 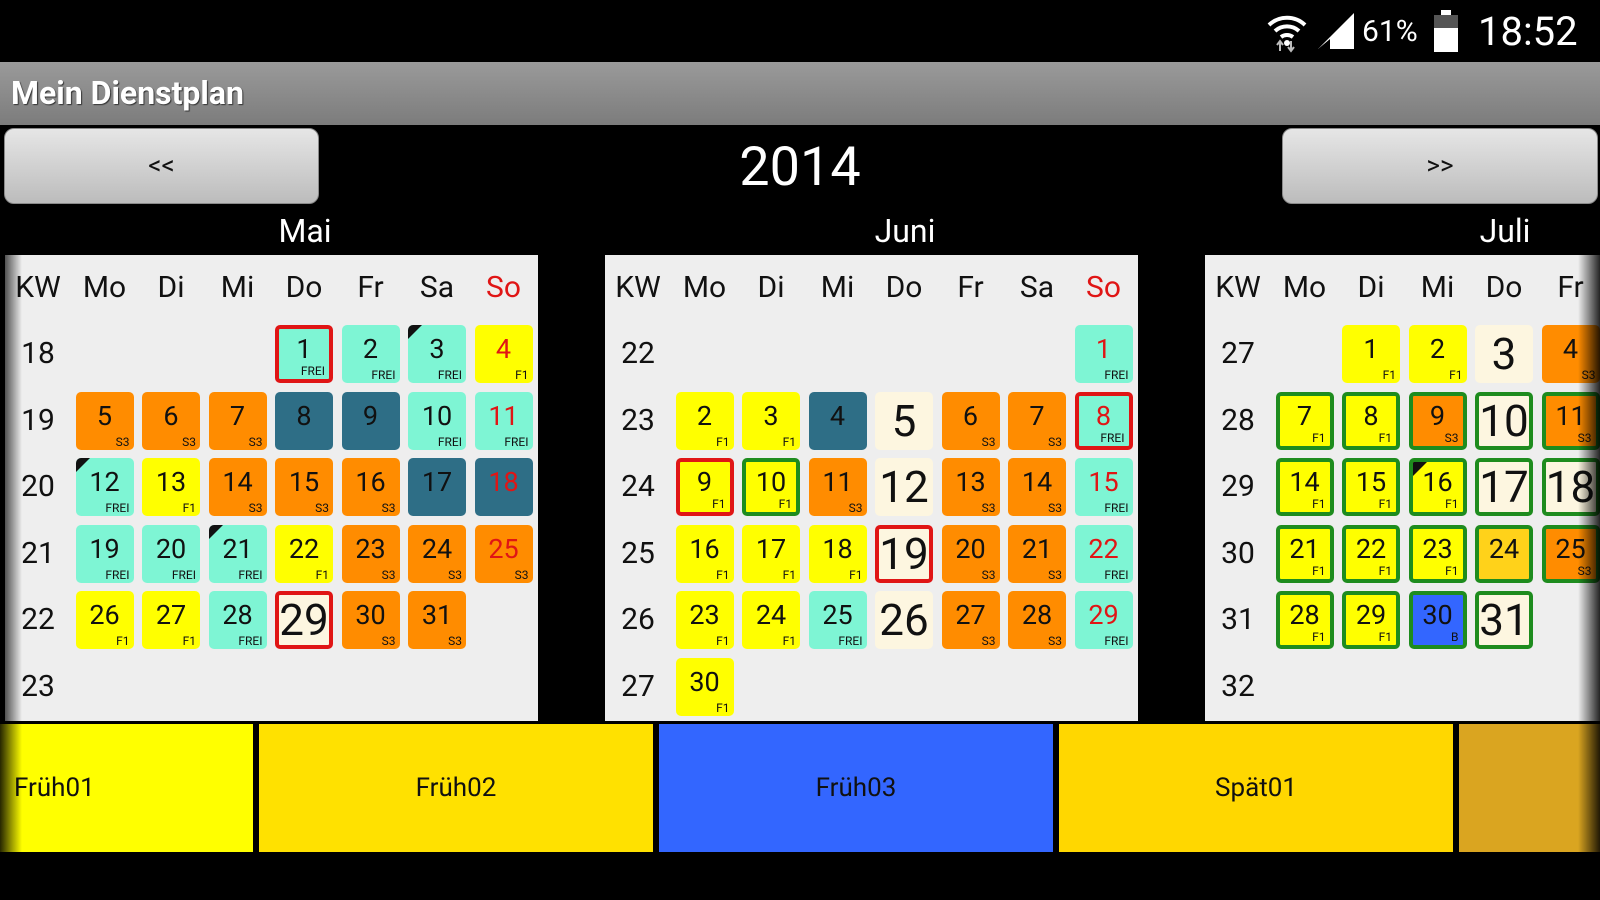 I want to click on day-cell: 4, so click(x=837, y=420).